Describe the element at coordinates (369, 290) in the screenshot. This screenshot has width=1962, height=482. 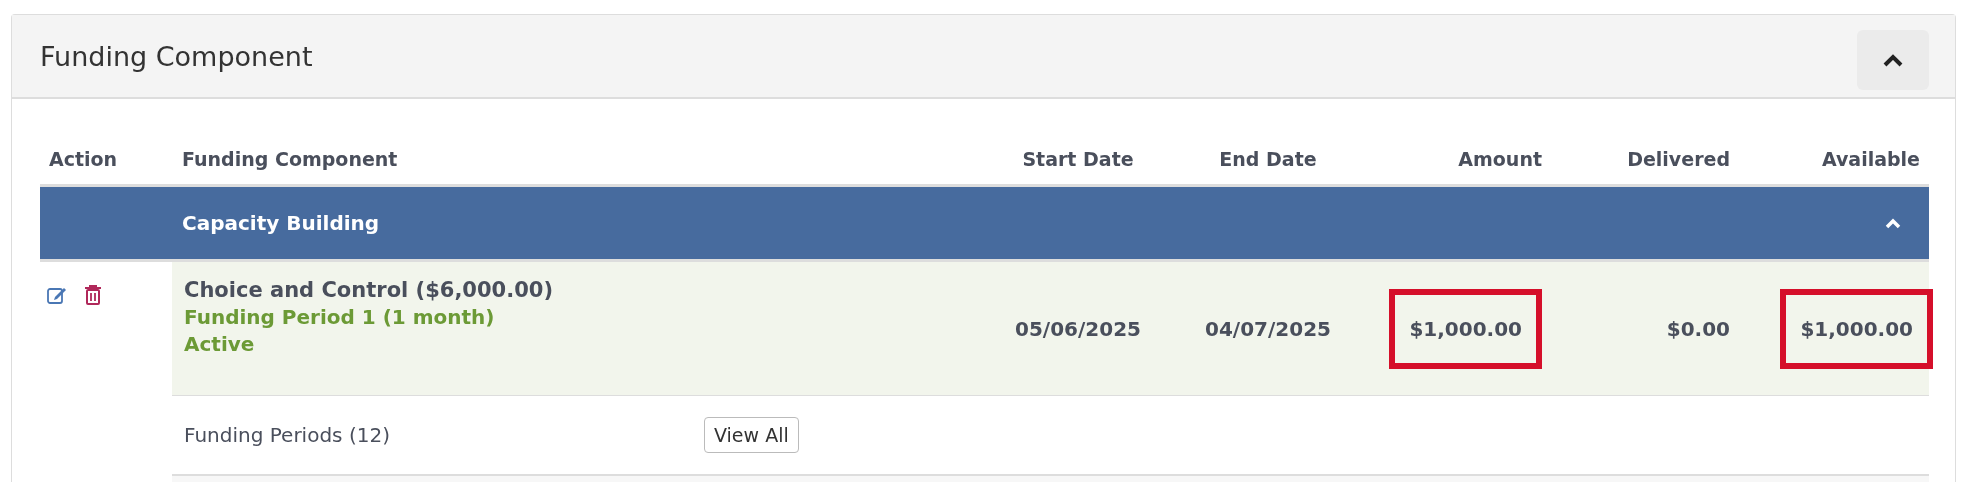
I see `component-name: Choice and Control ($6,000.00)` at that location.